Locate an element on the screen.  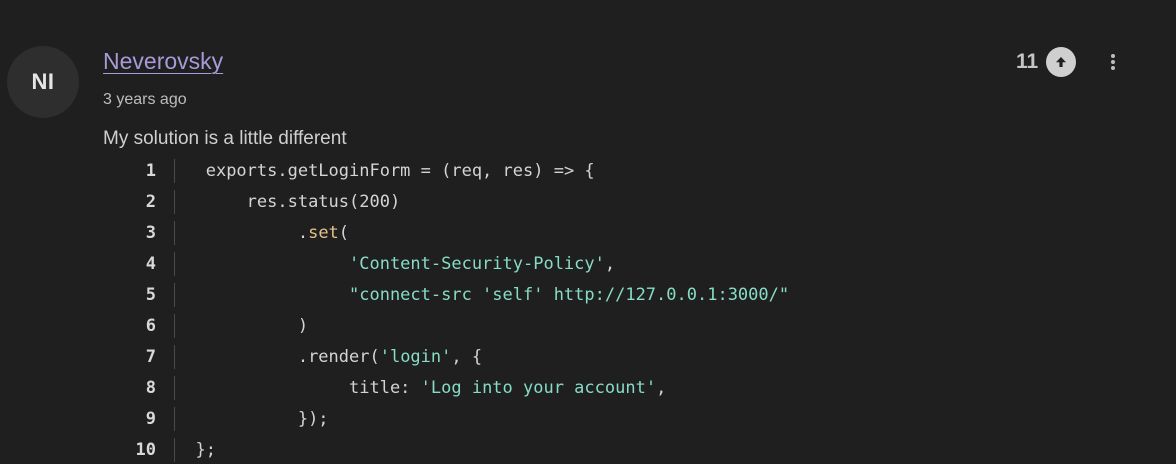
upvote-button is located at coordinates (1061, 62).